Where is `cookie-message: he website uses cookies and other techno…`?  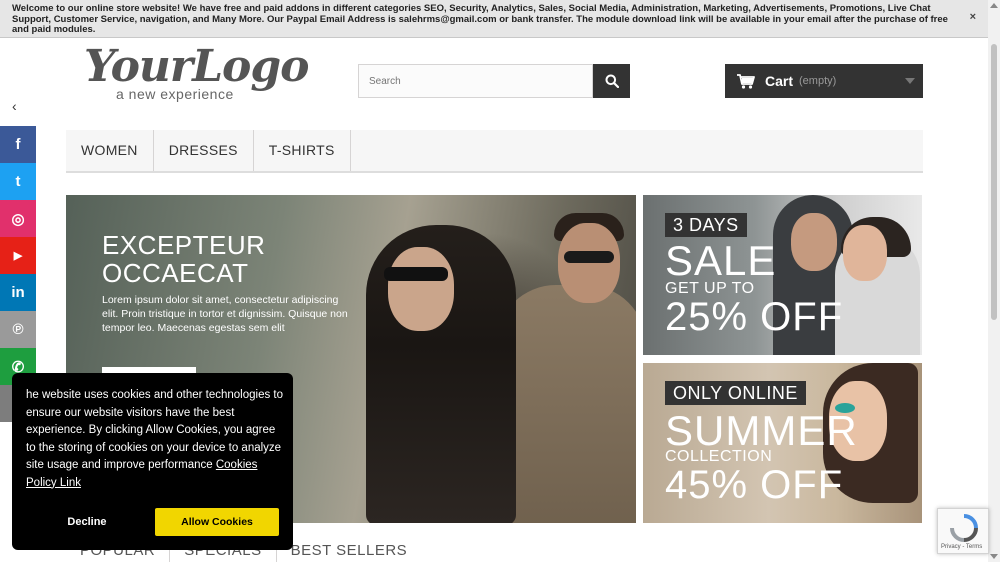
cookie-message: he website uses cookies and other techno… is located at coordinates (154, 439).